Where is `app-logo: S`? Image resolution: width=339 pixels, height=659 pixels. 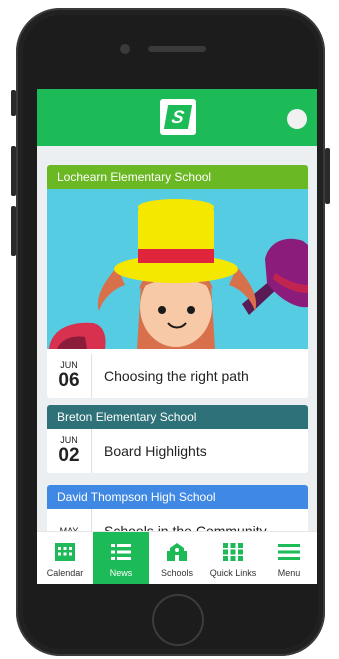
app-logo: S is located at coordinates (178, 117).